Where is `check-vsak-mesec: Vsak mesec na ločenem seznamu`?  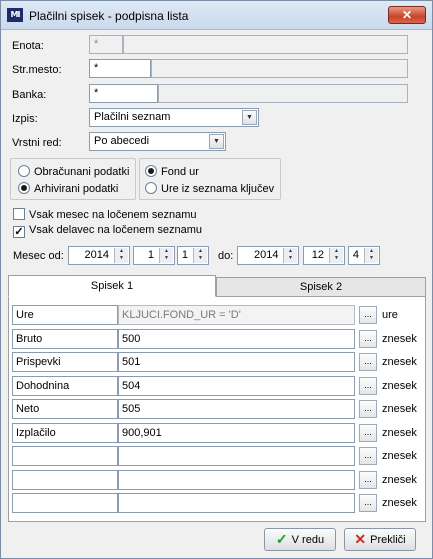
check-vsak-mesec: Vsak mesec na ločenem seznamu is located at coordinates (105, 214).